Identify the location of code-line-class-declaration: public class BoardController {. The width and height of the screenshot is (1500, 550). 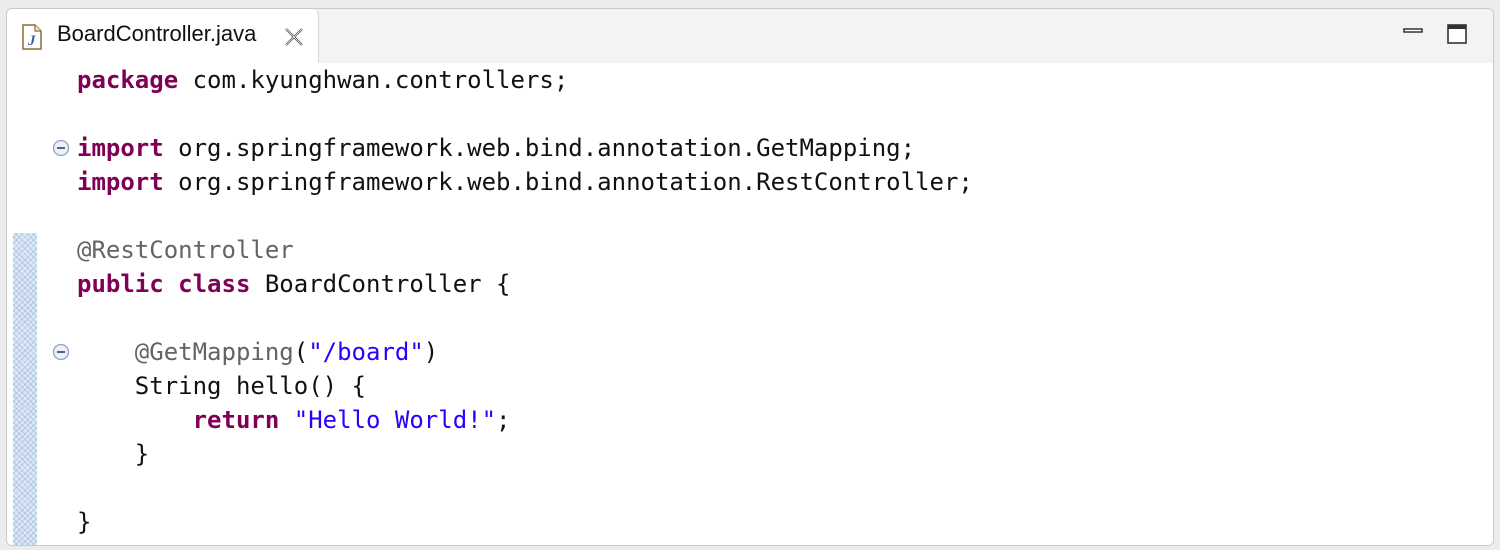
(294, 284).